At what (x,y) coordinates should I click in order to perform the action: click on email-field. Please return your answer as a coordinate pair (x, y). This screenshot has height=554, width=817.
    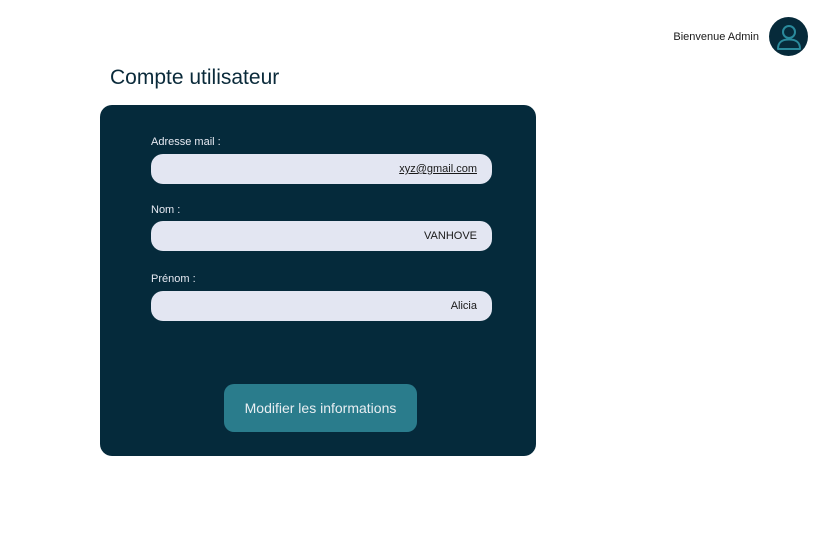
    Looking at the image, I should click on (321, 169).